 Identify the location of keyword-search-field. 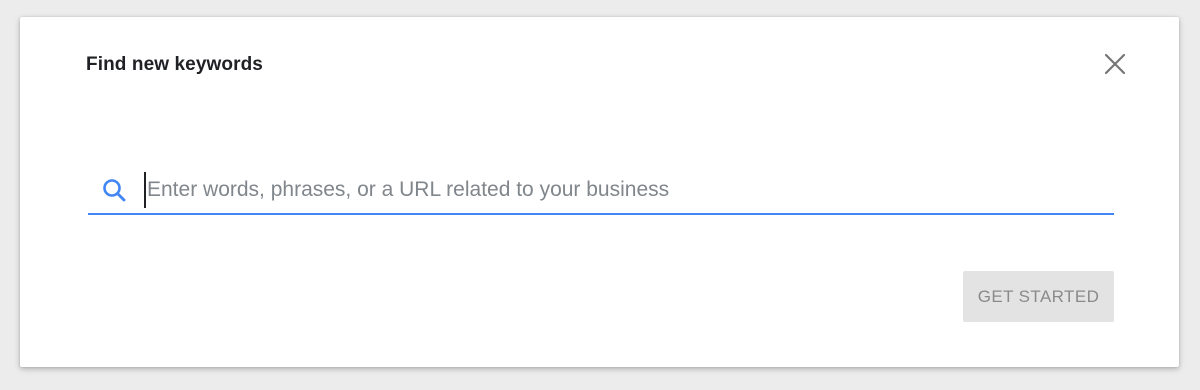
(601, 191).